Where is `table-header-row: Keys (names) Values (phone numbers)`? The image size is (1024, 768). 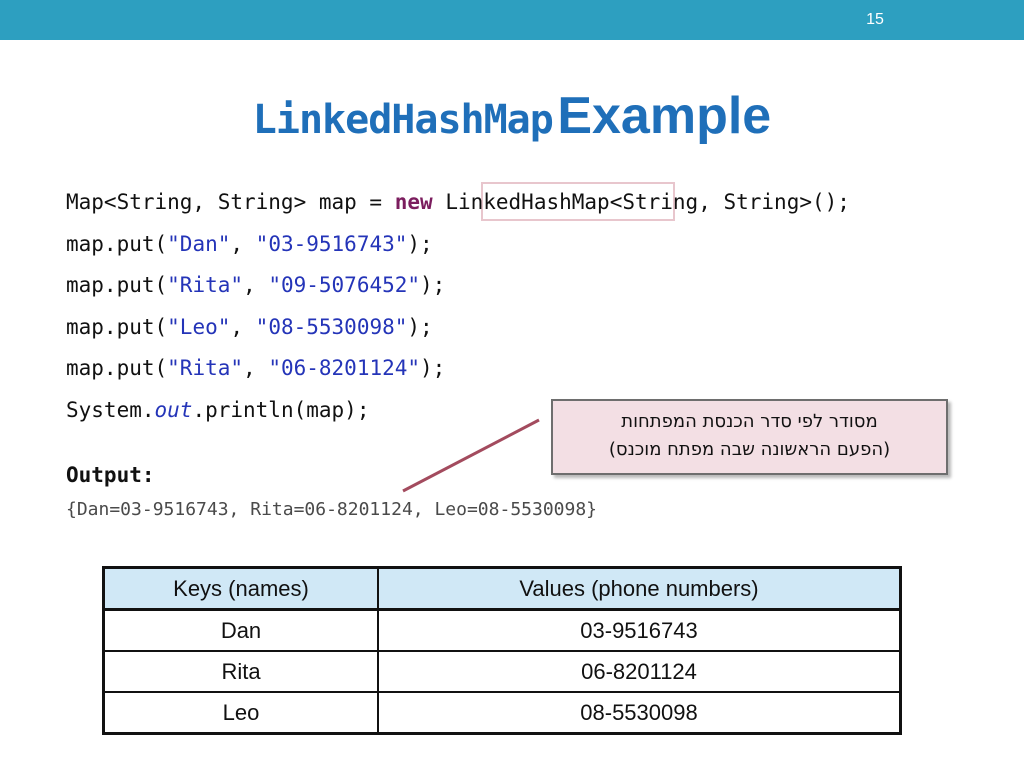
table-header-row: Keys (names) Values (phone numbers) is located at coordinates (502, 588).